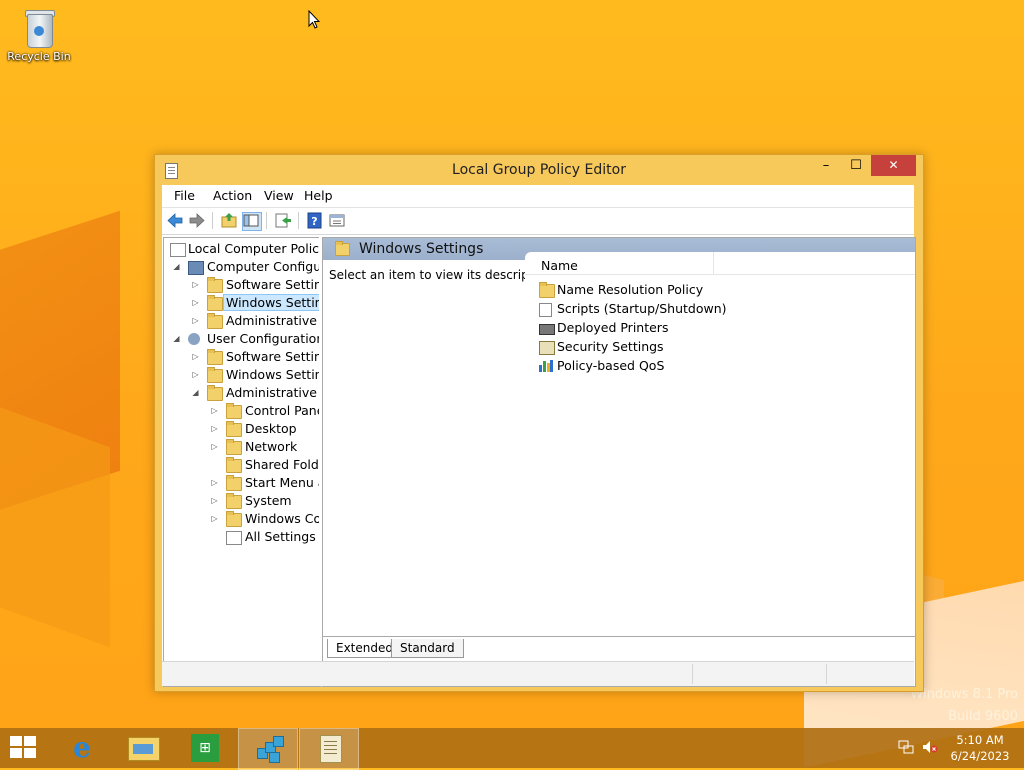  I want to click on toolbar: ?, so click(538, 221).